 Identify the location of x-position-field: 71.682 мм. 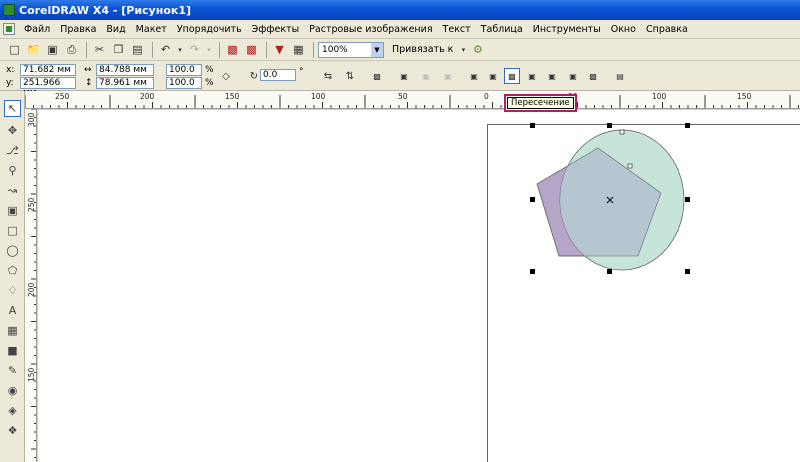
(48, 70).